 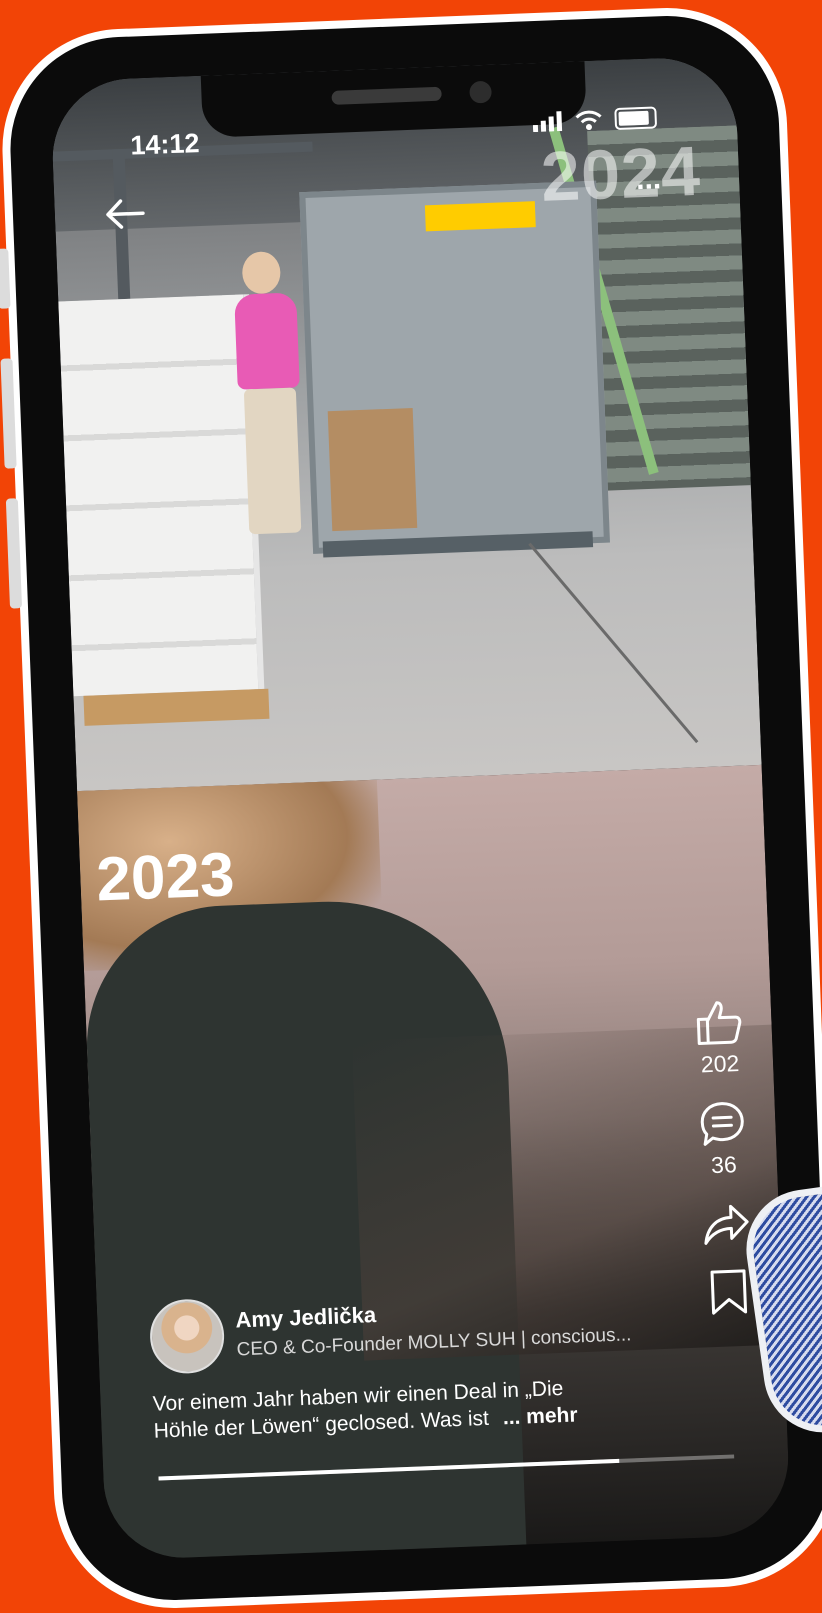 What do you see at coordinates (720, 1063) in the screenshot?
I see `like-count: 202` at bounding box center [720, 1063].